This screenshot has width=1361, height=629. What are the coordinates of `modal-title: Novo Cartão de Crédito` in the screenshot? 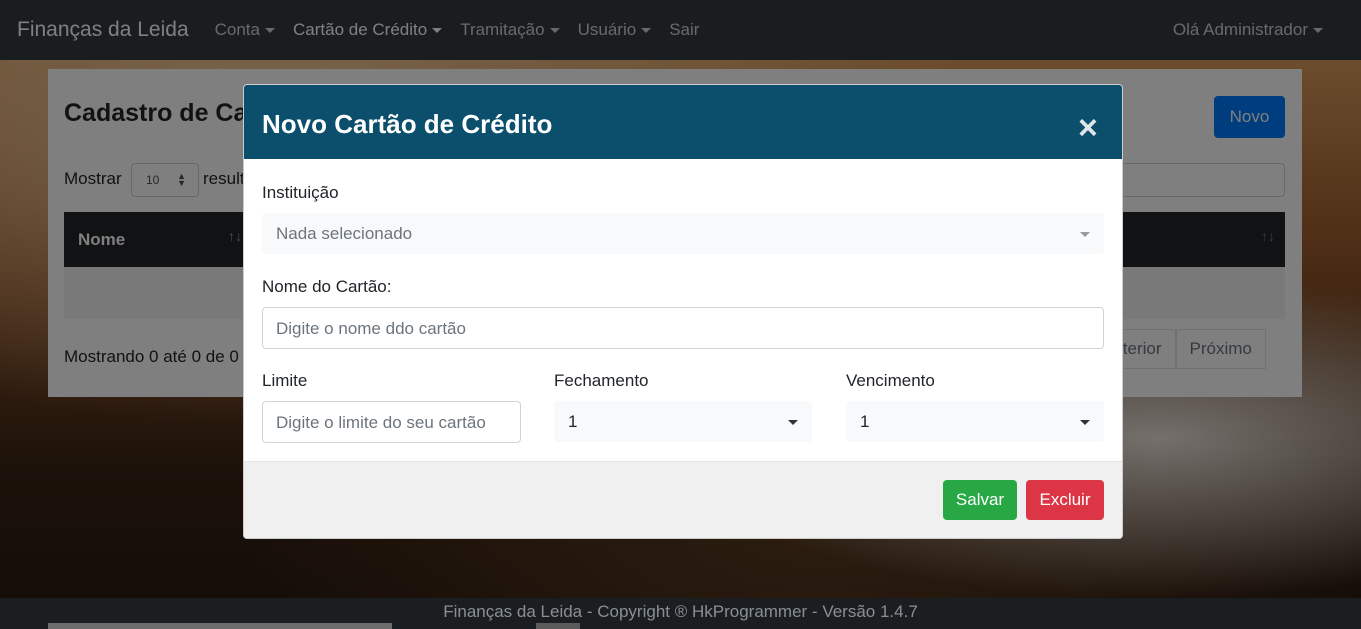 It's located at (407, 124).